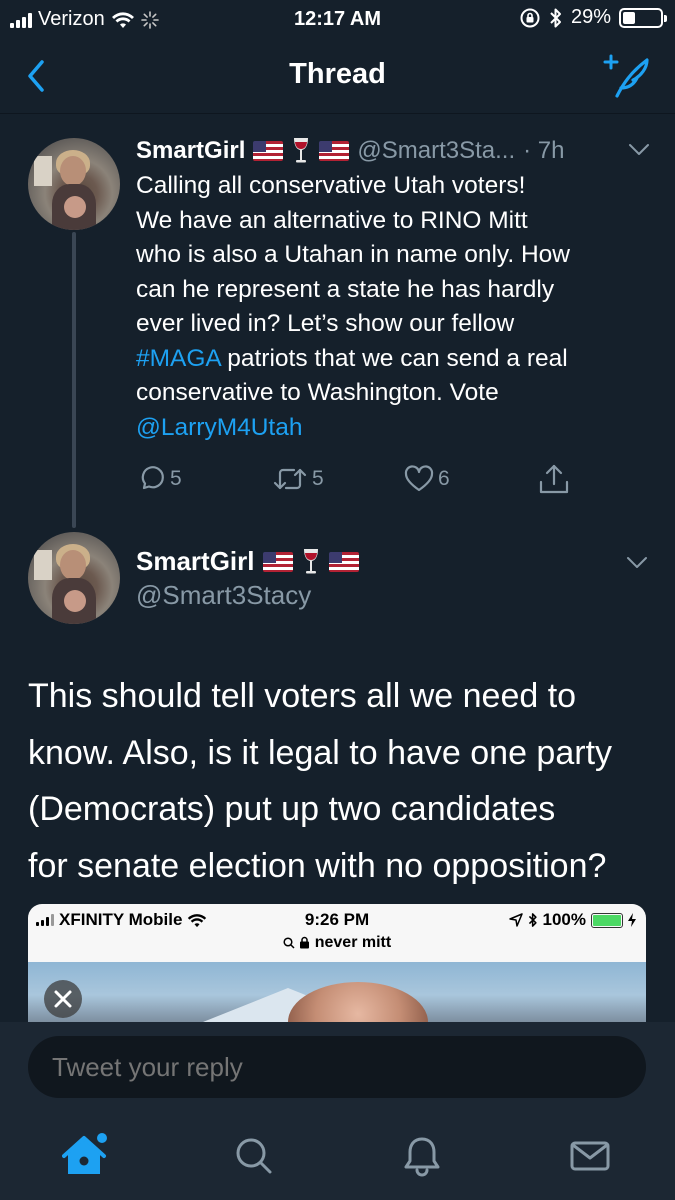  Describe the element at coordinates (419, 478) in the screenshot. I see `heart-icon` at that location.